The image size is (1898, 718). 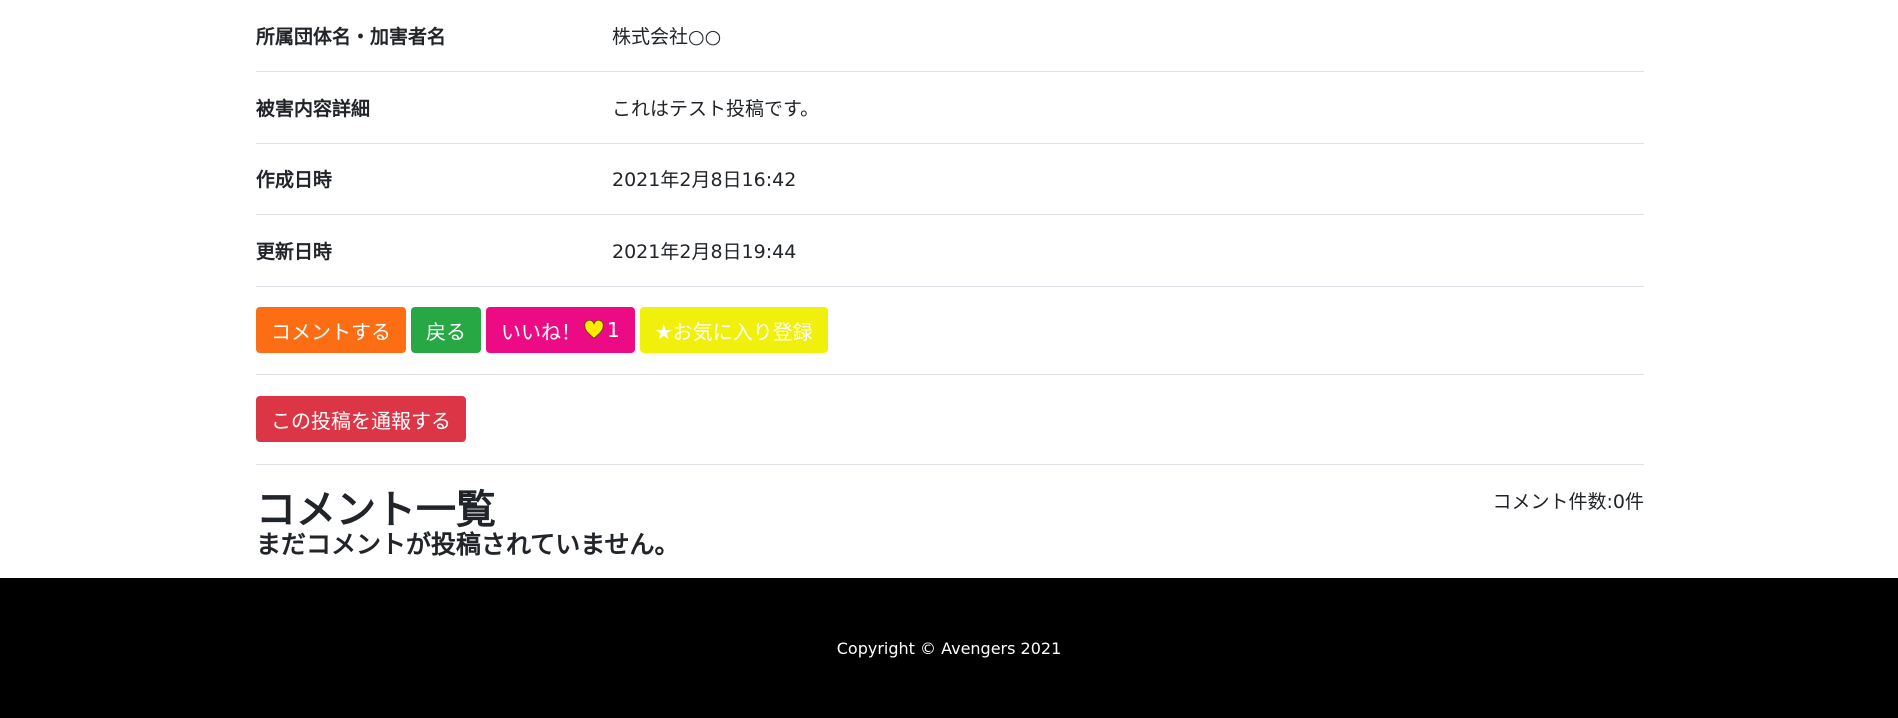 What do you see at coordinates (294, 180) in the screenshot?
I see `row-label: 作成日時` at bounding box center [294, 180].